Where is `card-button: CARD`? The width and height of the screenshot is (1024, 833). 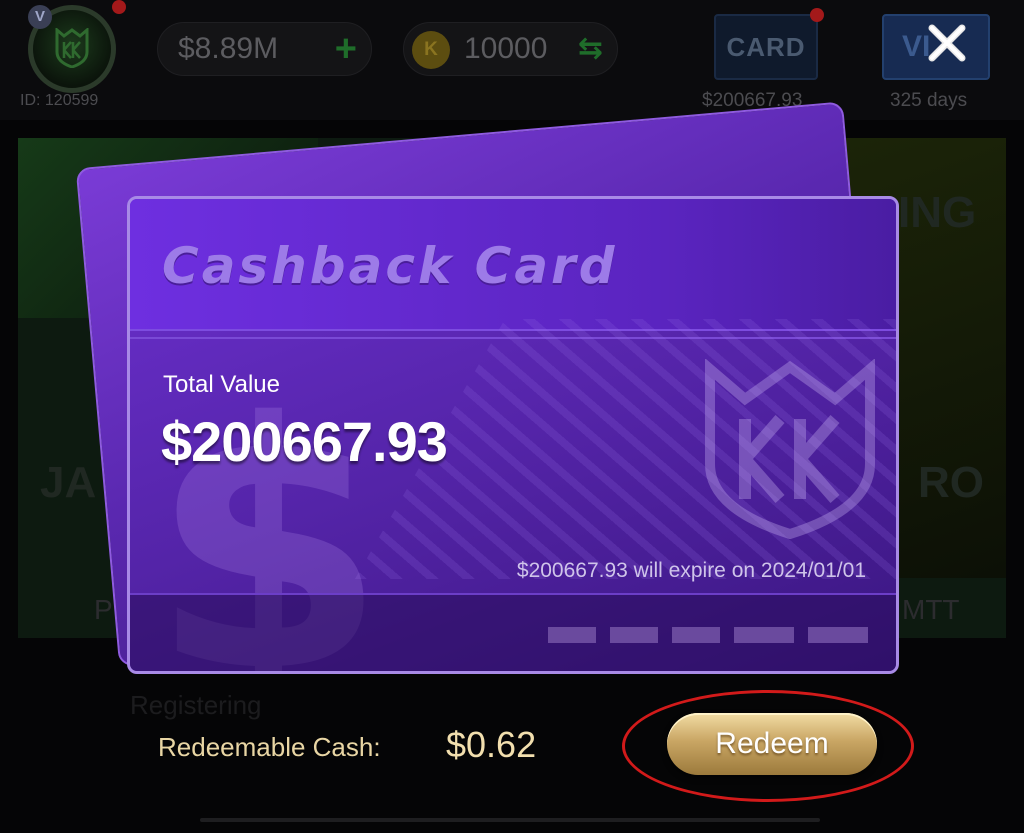 card-button: CARD is located at coordinates (766, 47).